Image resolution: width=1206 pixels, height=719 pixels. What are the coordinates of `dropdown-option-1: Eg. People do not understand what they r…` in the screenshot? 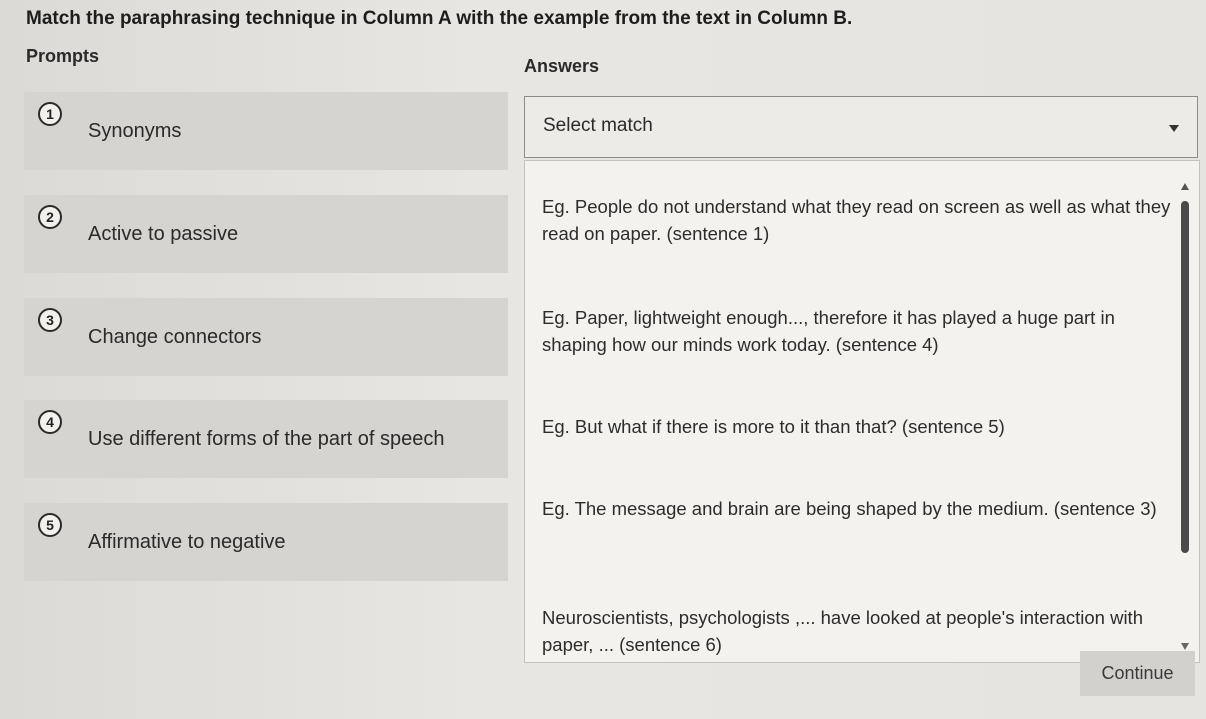 It's located at (857, 220).